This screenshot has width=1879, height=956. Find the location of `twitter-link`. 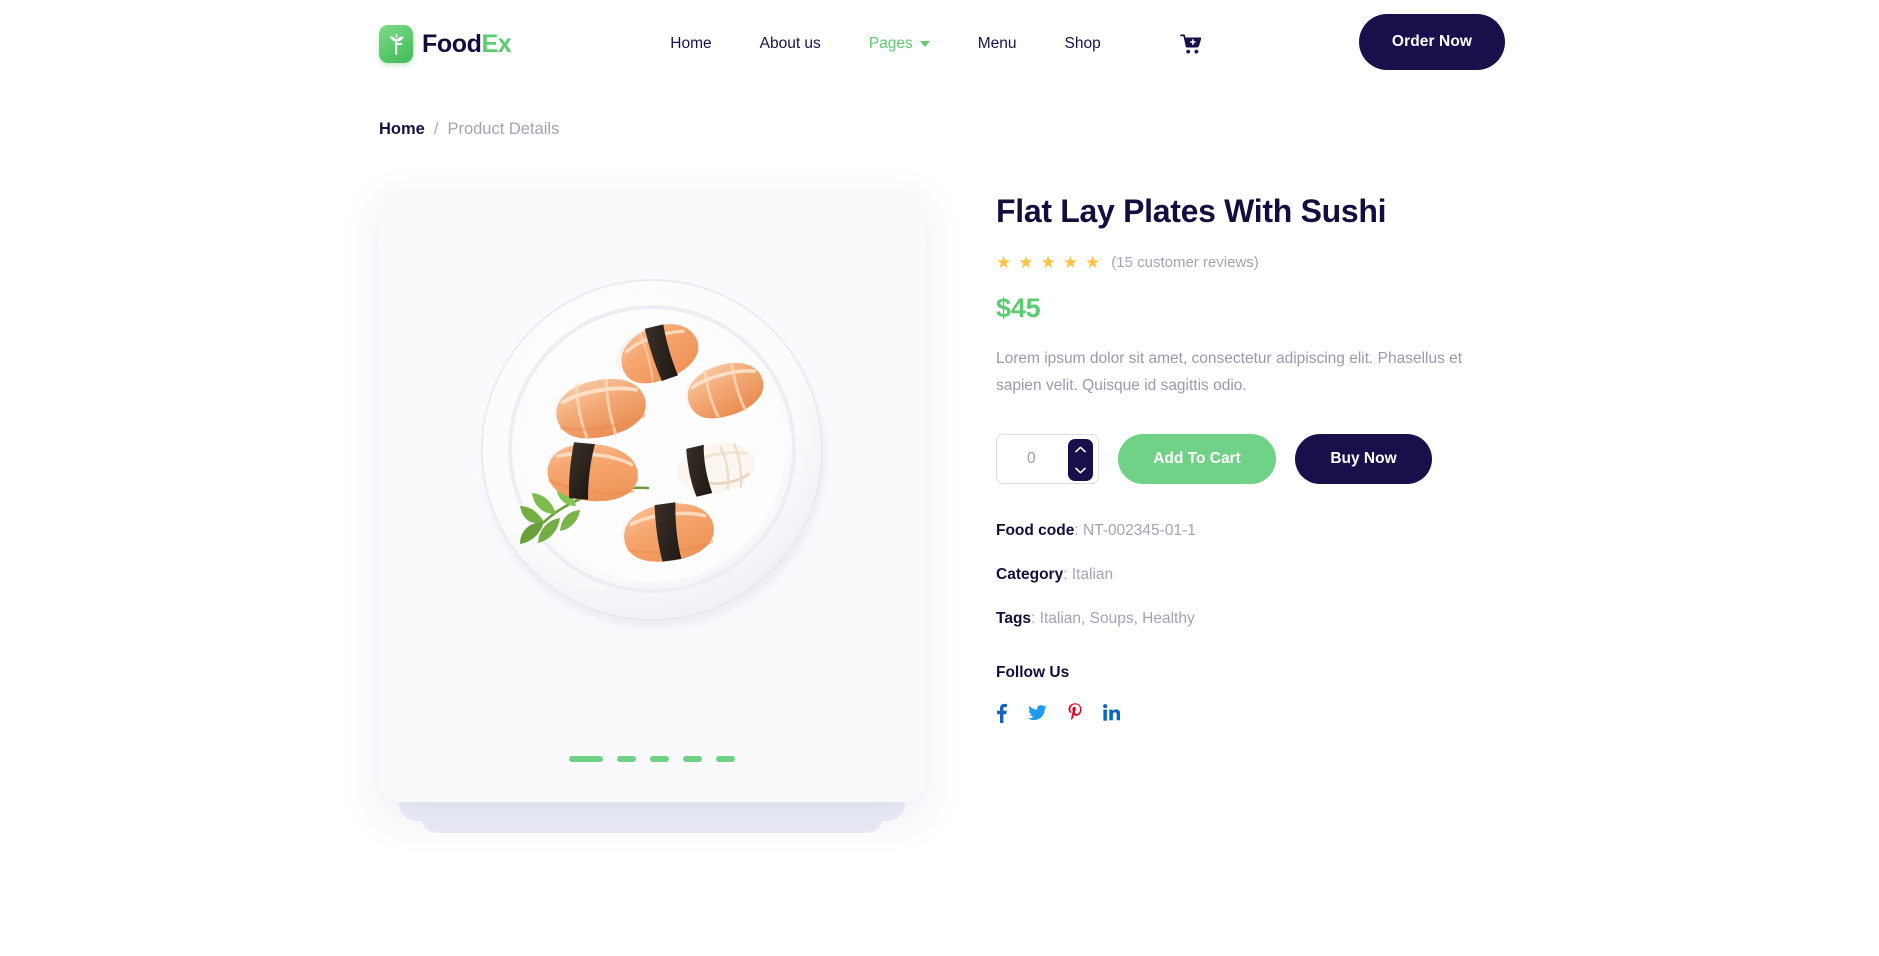

twitter-link is located at coordinates (1037, 712).